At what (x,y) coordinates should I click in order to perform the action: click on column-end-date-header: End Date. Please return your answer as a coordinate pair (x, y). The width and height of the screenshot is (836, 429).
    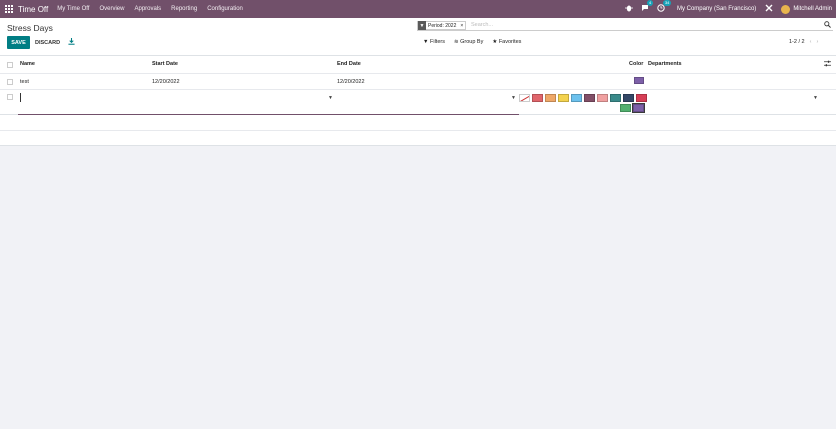
    Looking at the image, I should click on (349, 64).